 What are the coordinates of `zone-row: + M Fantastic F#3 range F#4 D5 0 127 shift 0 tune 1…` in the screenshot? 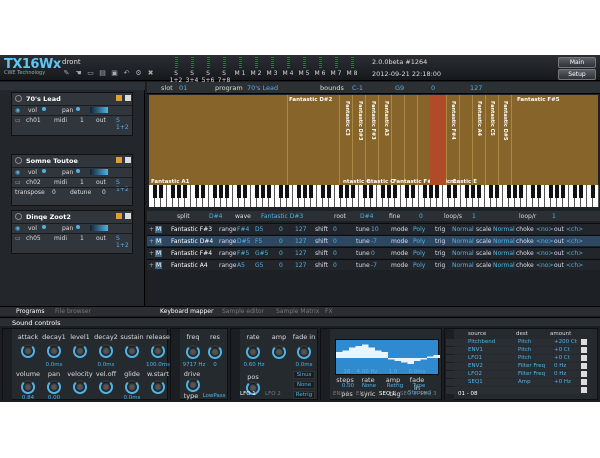 It's located at (373, 228).